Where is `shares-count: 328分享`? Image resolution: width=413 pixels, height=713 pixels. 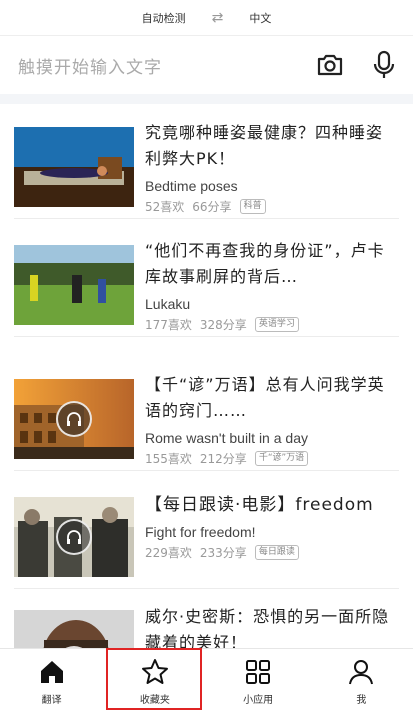 shares-count: 328分享 is located at coordinates (223, 325).